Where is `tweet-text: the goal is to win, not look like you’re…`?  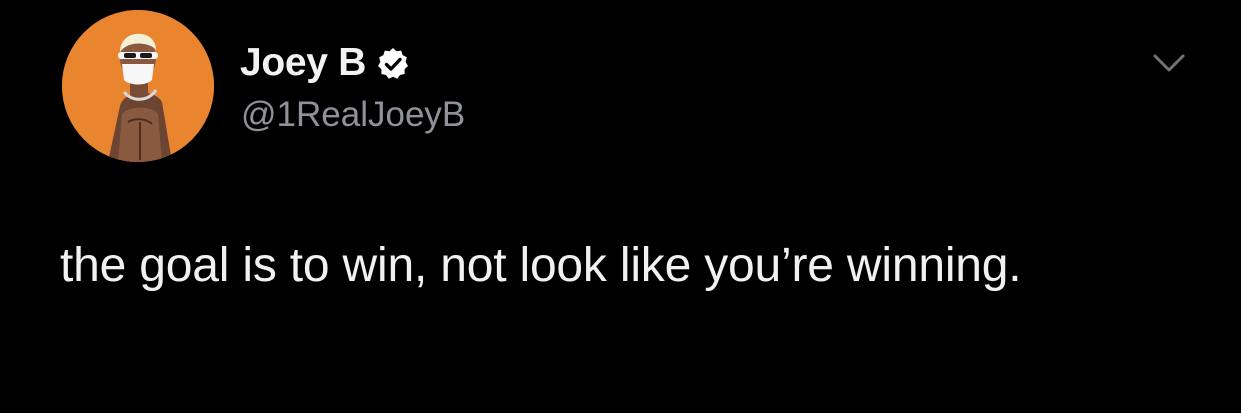
tweet-text: the goal is to win, not look like you’re… is located at coordinates (541, 265).